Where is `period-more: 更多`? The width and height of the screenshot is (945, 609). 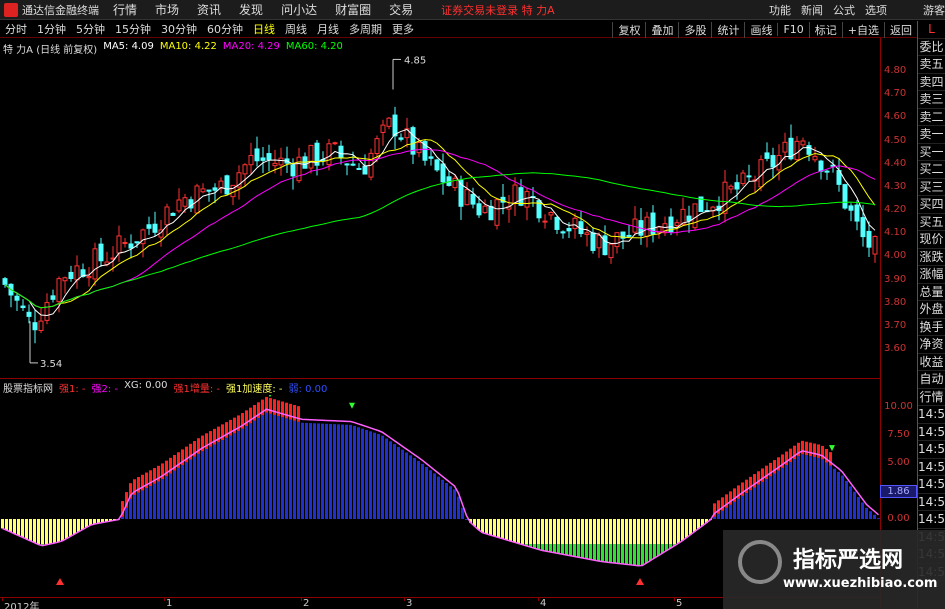 period-more: 更多 is located at coordinates (403, 29).